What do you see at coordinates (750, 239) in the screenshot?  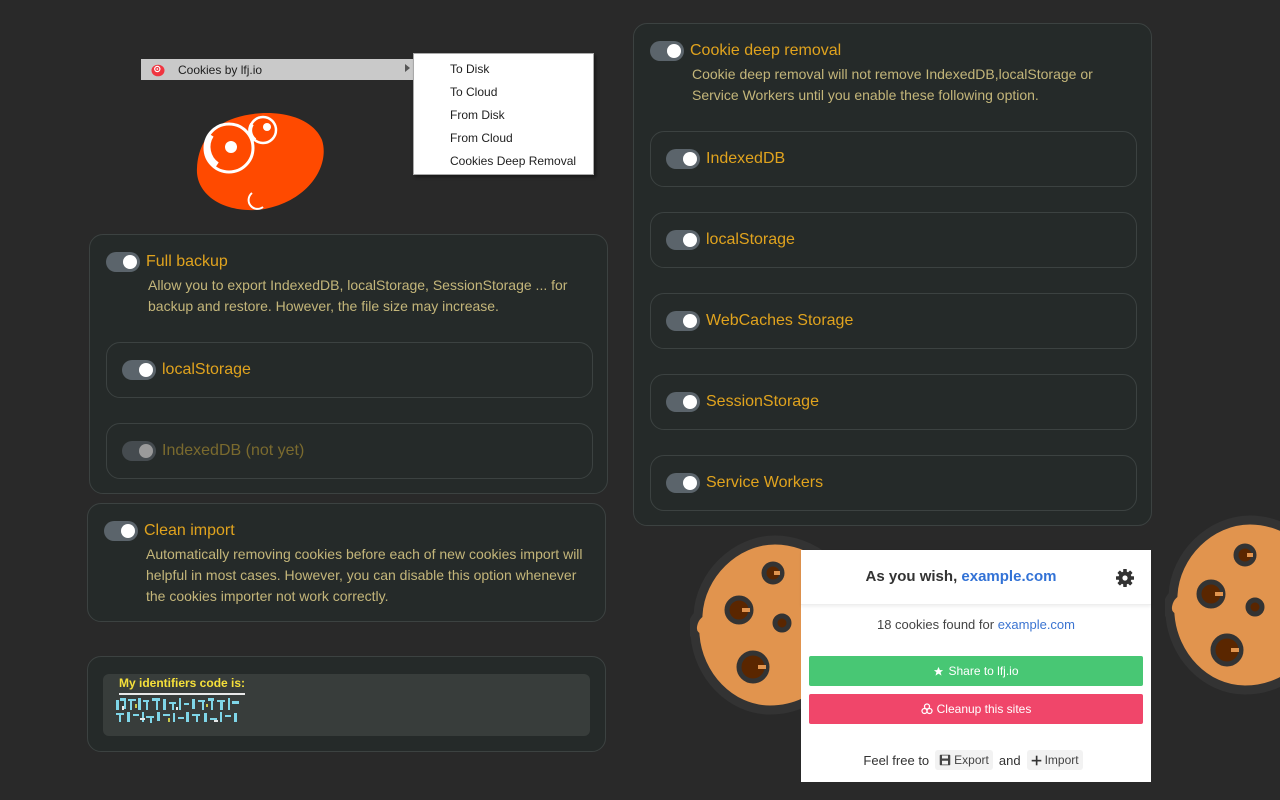 I see `deep-localstorage-label: localStorage` at bounding box center [750, 239].